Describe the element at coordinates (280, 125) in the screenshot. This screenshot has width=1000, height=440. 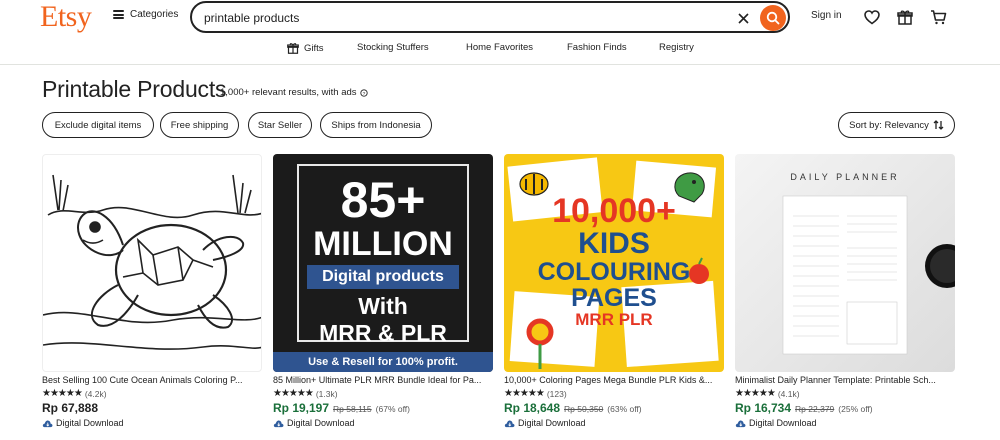
I see `filter-star-seller: Star Seller` at that location.